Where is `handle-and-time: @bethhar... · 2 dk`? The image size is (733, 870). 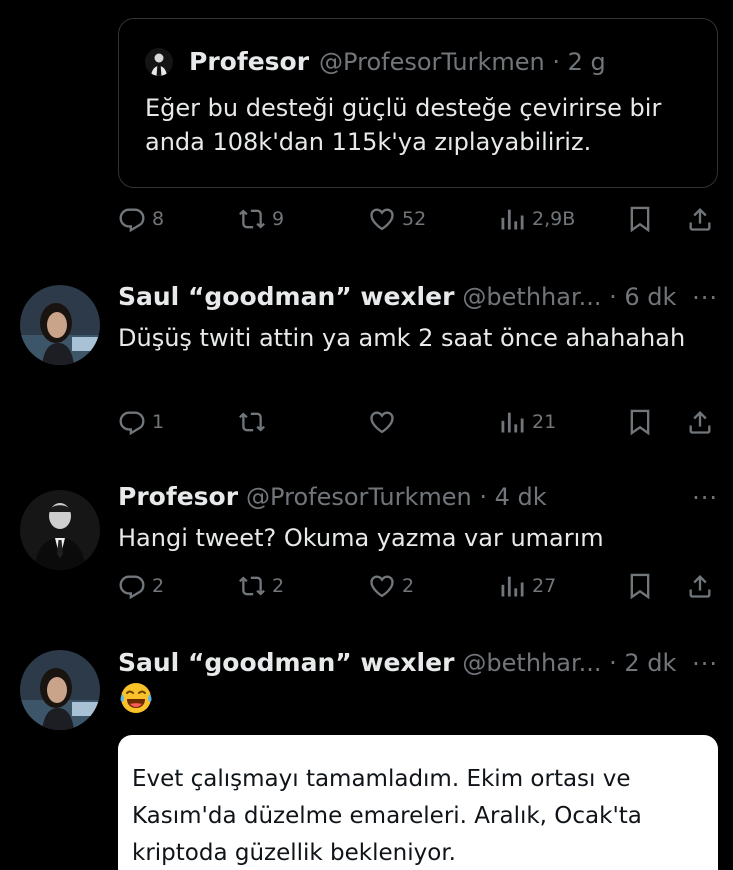 handle-and-time: @bethhar... · 2 dk is located at coordinates (569, 663).